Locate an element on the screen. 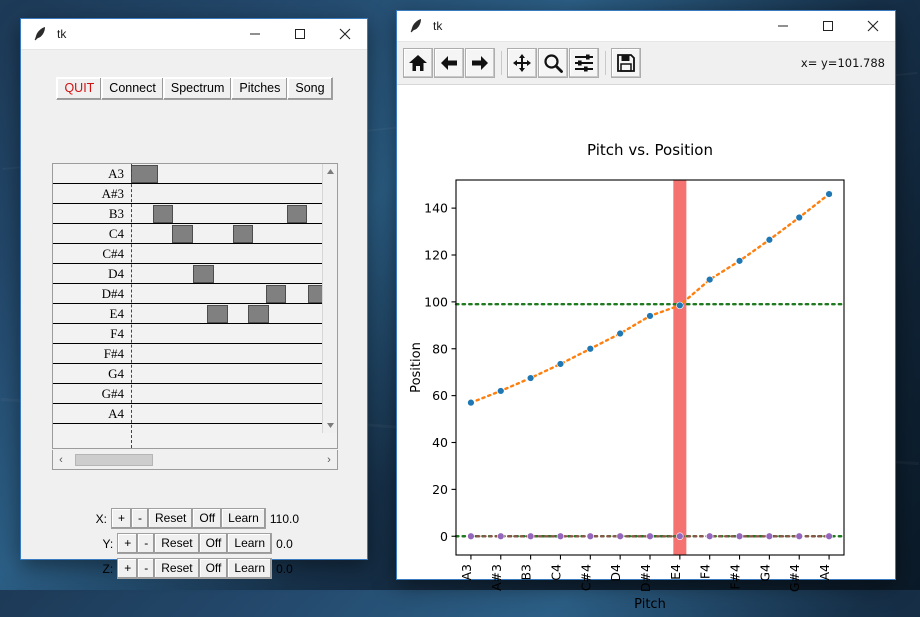 The width and height of the screenshot is (920, 617). pitches-button: Pitches is located at coordinates (260, 88).